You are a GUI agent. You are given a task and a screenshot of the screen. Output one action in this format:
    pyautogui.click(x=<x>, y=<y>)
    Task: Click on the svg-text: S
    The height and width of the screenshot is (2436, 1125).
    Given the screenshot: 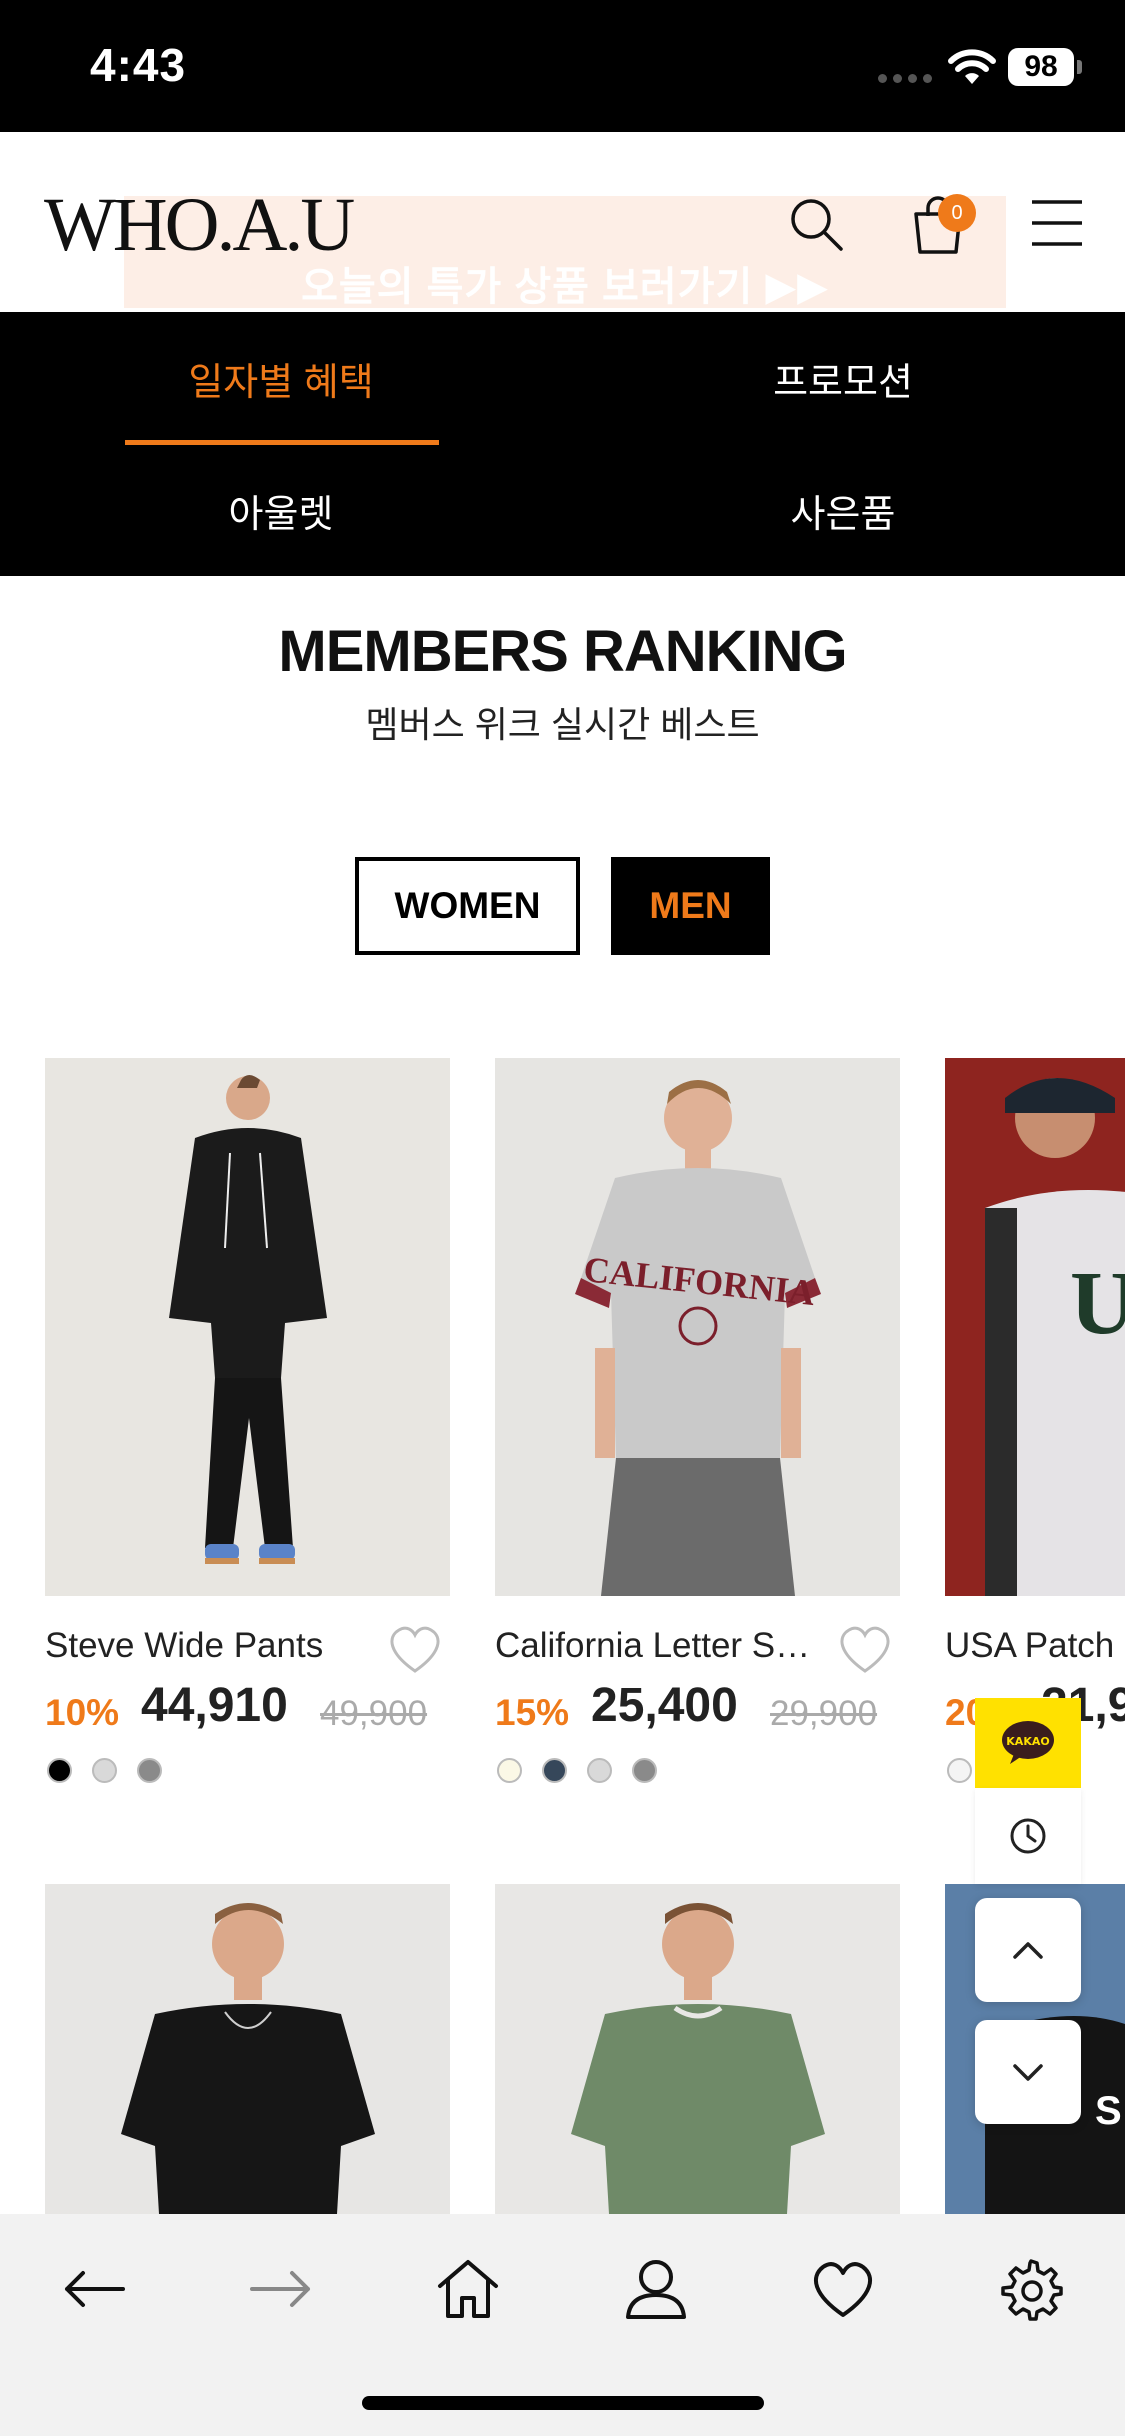 What is the action you would take?
    pyautogui.click(x=1108, y=2111)
    